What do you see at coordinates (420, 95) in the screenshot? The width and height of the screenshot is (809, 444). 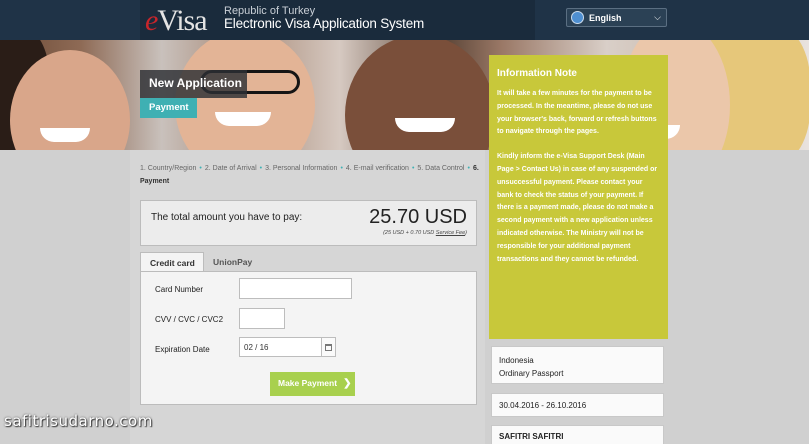 I see `banner-photo-person` at bounding box center [420, 95].